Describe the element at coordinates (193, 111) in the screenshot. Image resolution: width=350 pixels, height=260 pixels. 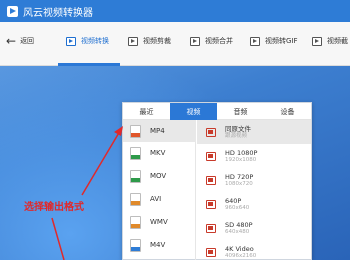
I see `tab-video: 视频` at that location.